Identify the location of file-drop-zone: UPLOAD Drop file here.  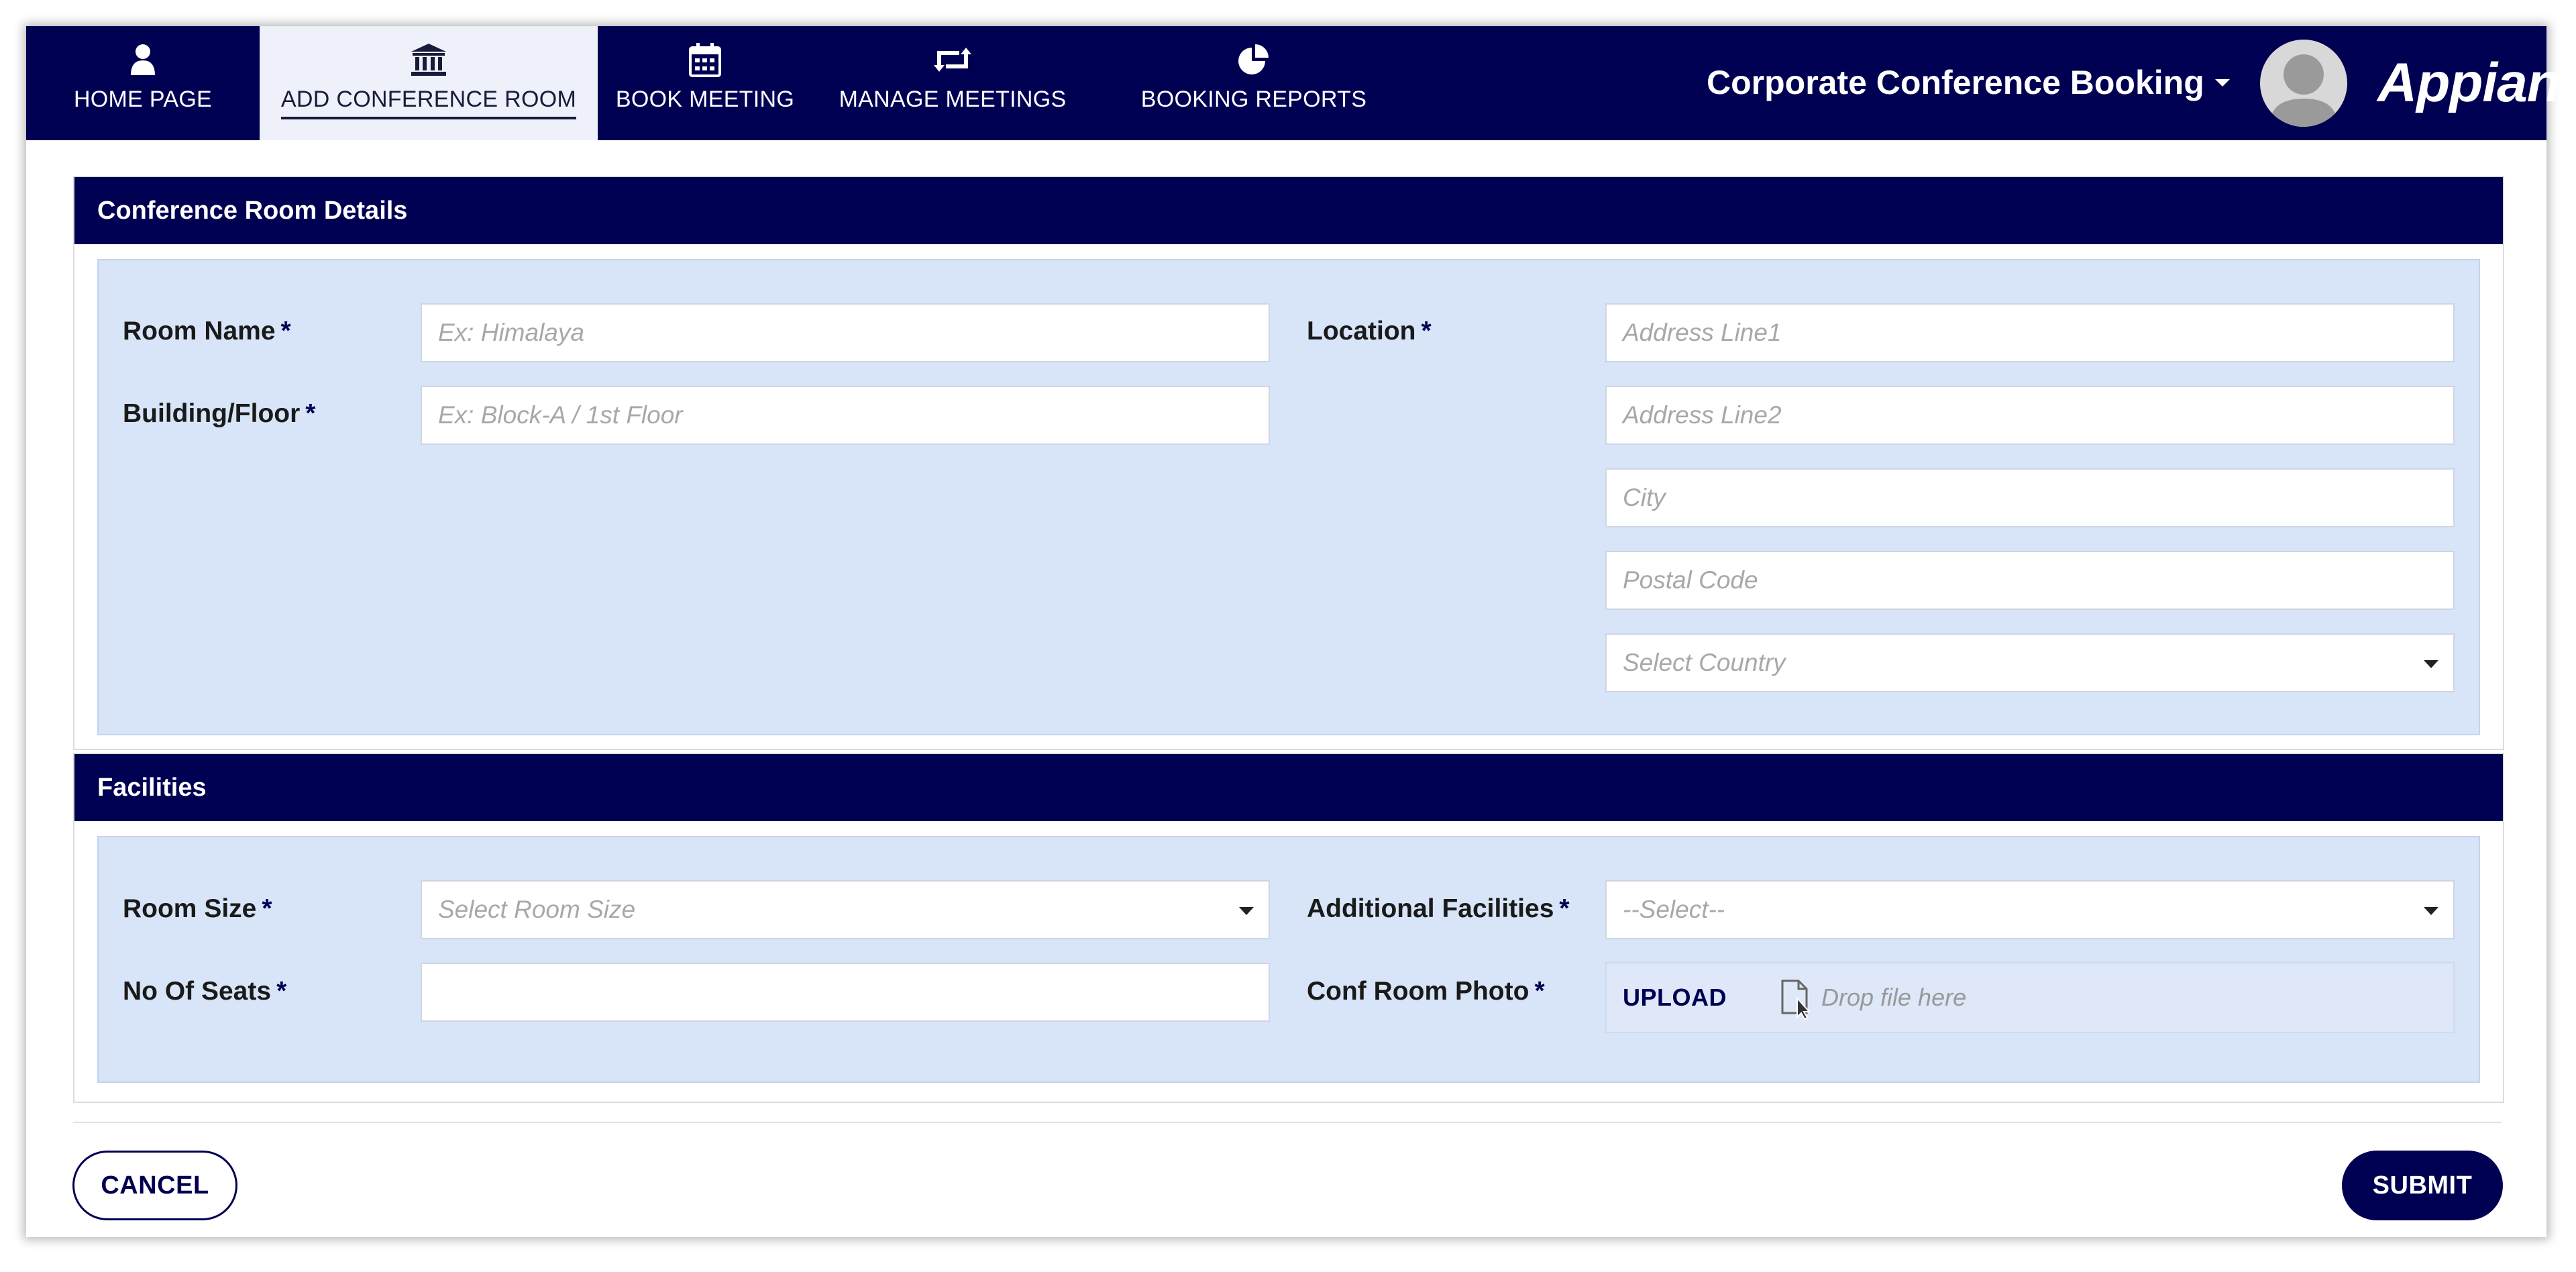
(2030, 997).